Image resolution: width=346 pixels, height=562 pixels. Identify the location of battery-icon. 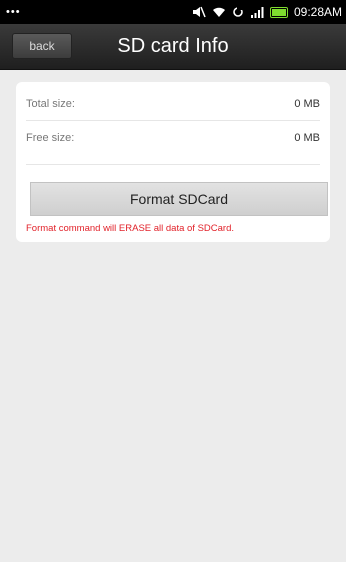
(278, 12).